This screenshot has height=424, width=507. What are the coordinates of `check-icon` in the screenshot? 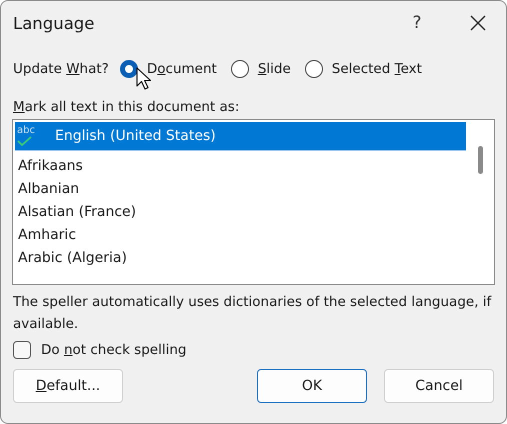 It's located at (25, 141).